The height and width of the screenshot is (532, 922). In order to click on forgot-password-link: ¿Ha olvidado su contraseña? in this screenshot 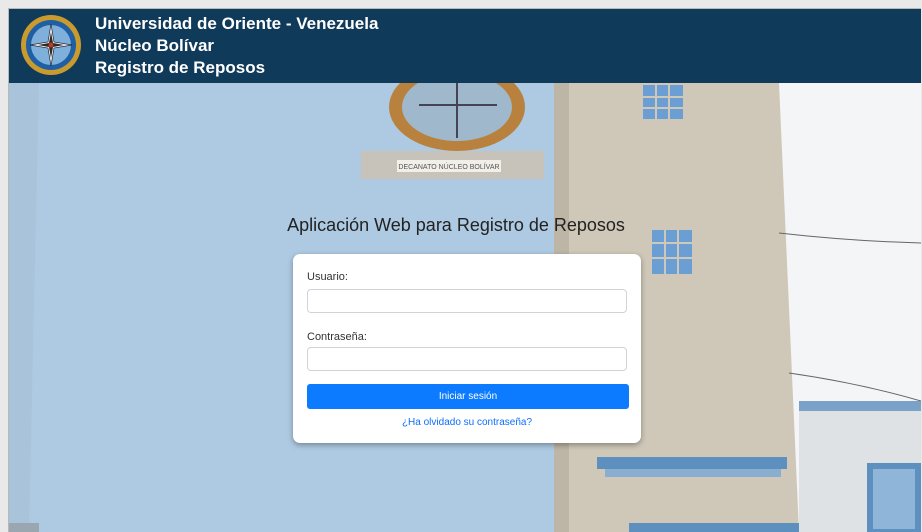, I will do `click(467, 422)`.